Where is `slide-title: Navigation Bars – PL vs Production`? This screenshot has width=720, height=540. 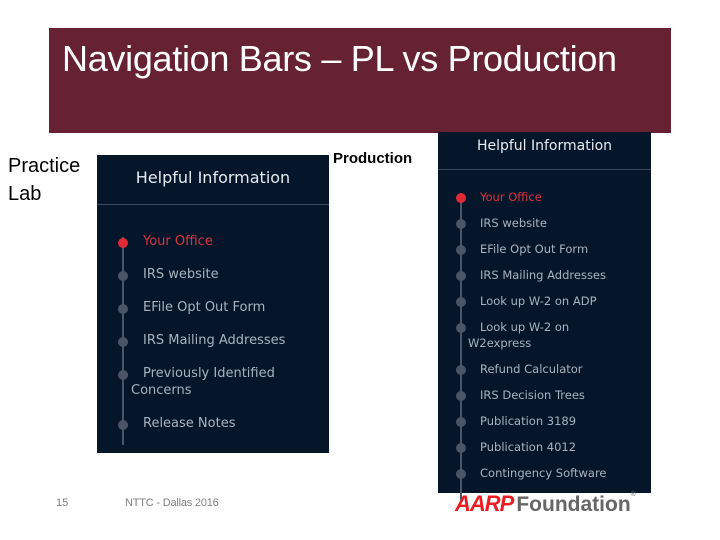
slide-title: Navigation Bars – PL vs Production is located at coordinates (339, 58).